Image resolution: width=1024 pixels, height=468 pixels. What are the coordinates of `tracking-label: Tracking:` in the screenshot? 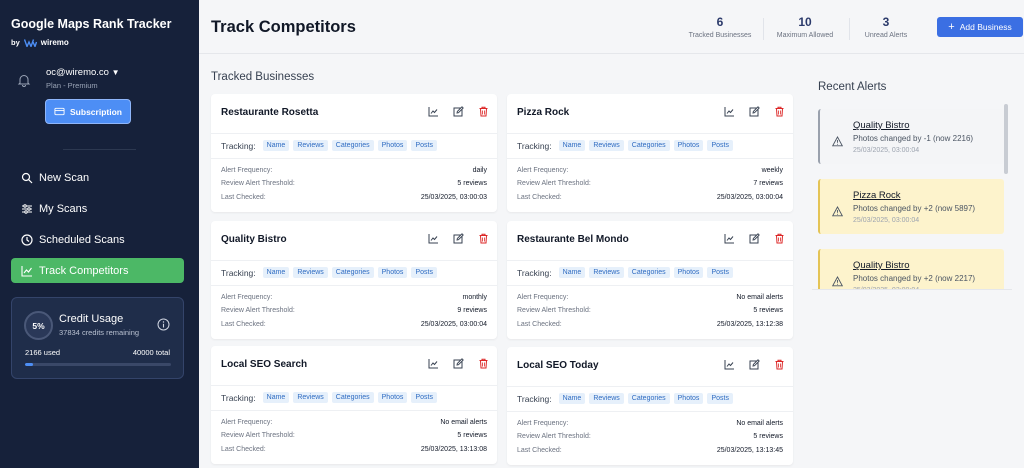 It's located at (238, 397).